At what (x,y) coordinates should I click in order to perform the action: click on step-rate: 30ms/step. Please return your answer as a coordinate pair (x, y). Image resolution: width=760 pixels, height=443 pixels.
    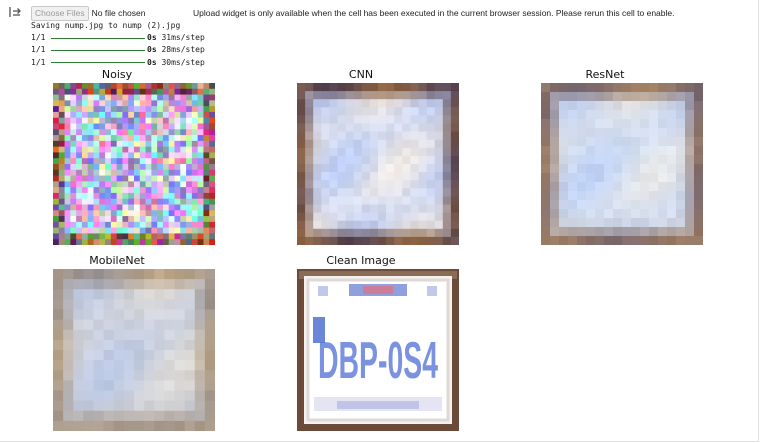
    Looking at the image, I should click on (183, 62).